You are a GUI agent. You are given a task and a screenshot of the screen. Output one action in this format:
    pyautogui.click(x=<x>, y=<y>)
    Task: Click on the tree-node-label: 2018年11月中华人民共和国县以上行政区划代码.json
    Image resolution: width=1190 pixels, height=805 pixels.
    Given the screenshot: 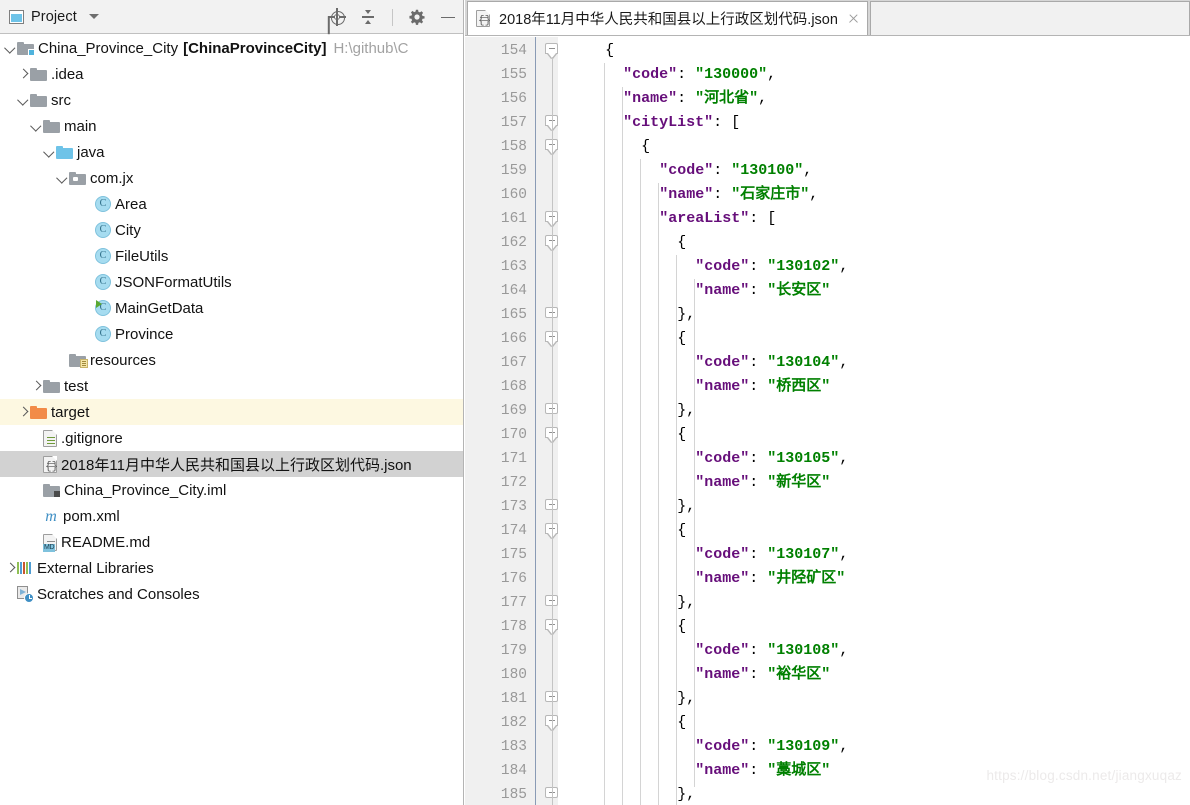 What is the action you would take?
    pyautogui.click(x=236, y=465)
    